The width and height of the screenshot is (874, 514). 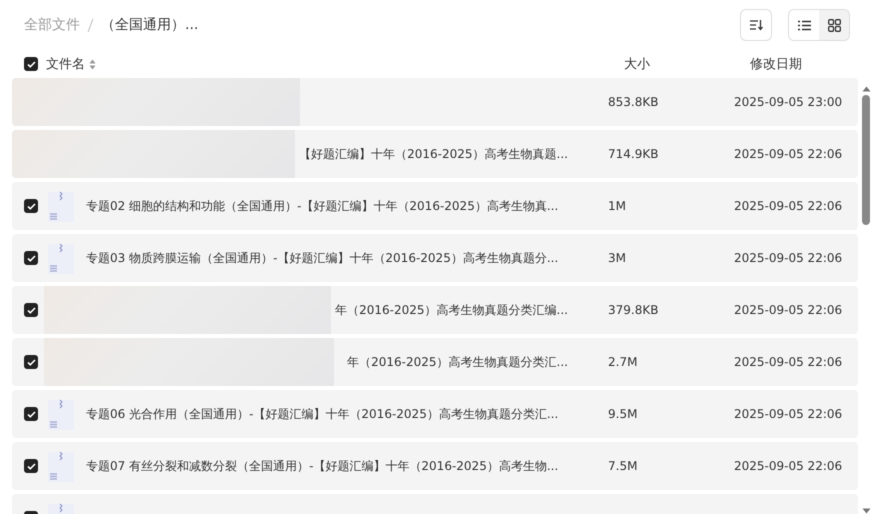 What do you see at coordinates (623, 362) in the screenshot?
I see `file-size: 2.7M` at bounding box center [623, 362].